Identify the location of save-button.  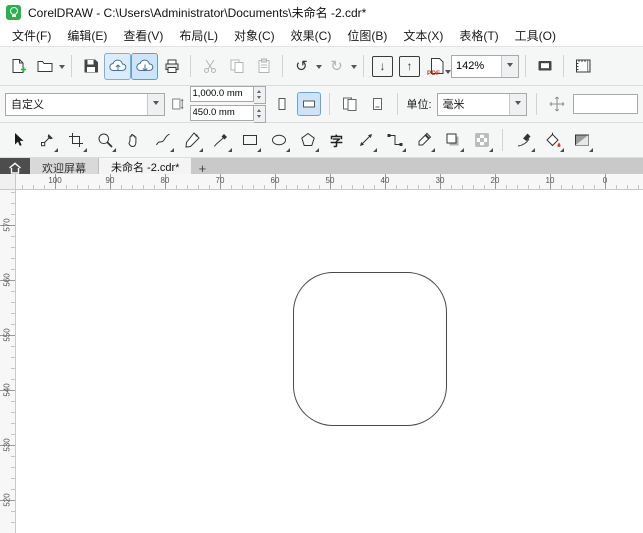
(90, 66).